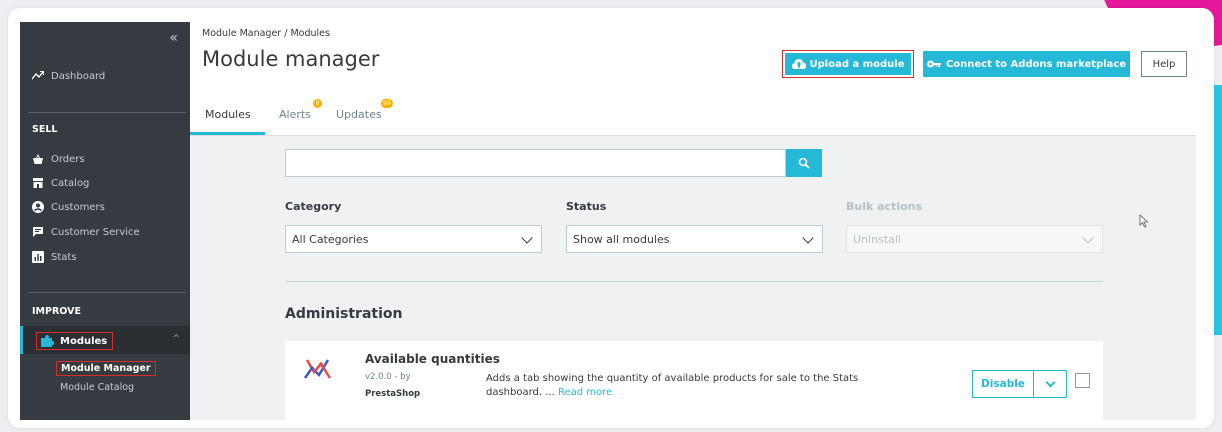 This screenshot has height=432, width=1222. What do you see at coordinates (393, 394) in the screenshot?
I see `module-author: PrestaShop` at bounding box center [393, 394].